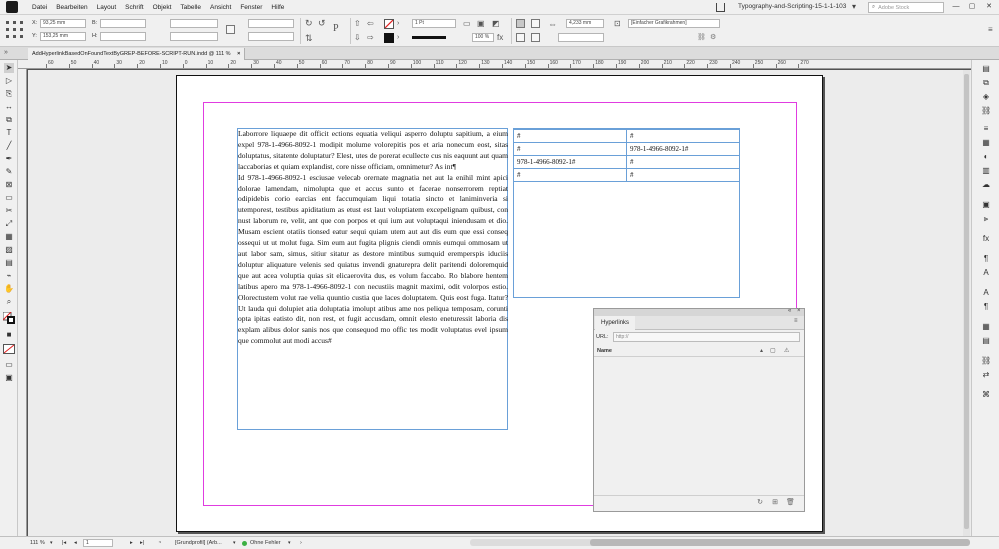 The image size is (999, 549). What do you see at coordinates (986, 83) in the screenshot?
I see `pages-icon: ⧉` at bounding box center [986, 83].